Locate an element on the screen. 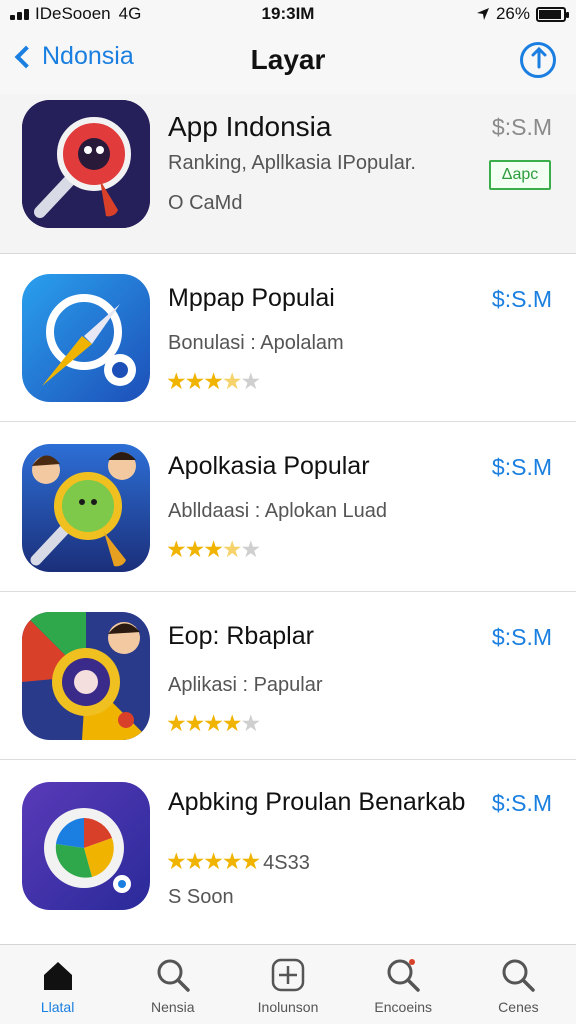 Image resolution: width=576 pixels, height=1024 pixels. tab-search: Nensia is located at coordinates (172, 984).